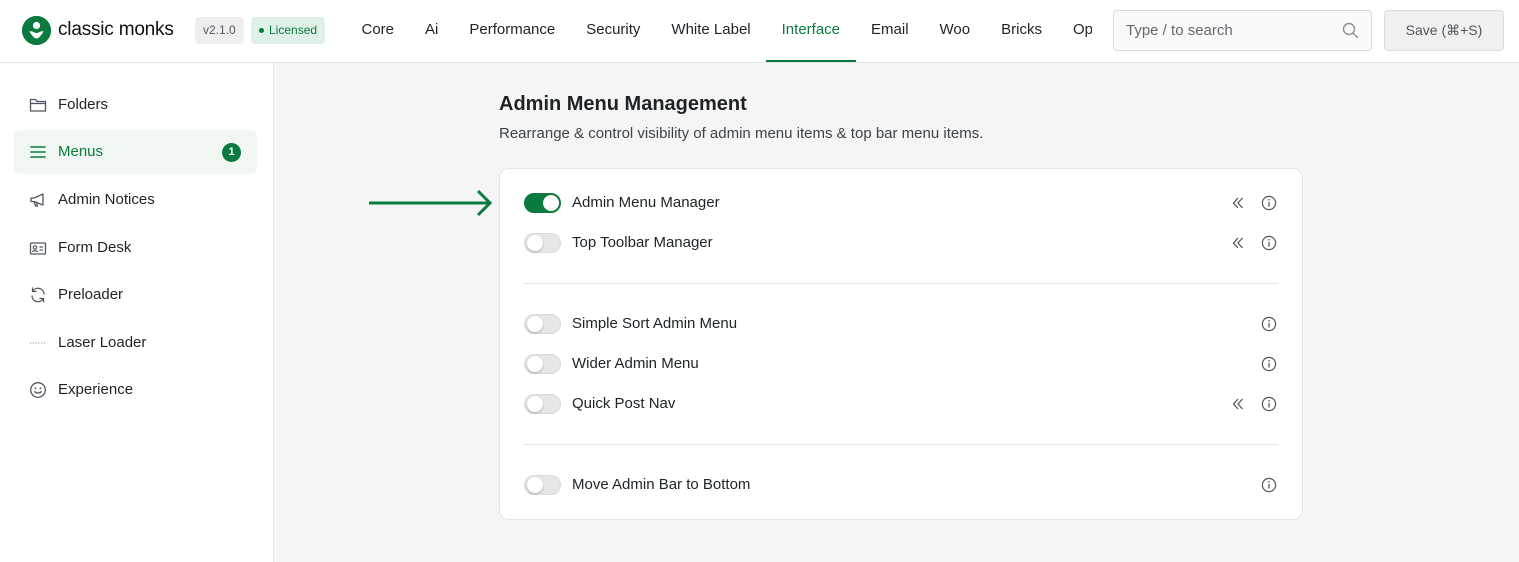  I want to click on save-button: Save (⌘+S), so click(1444, 30).